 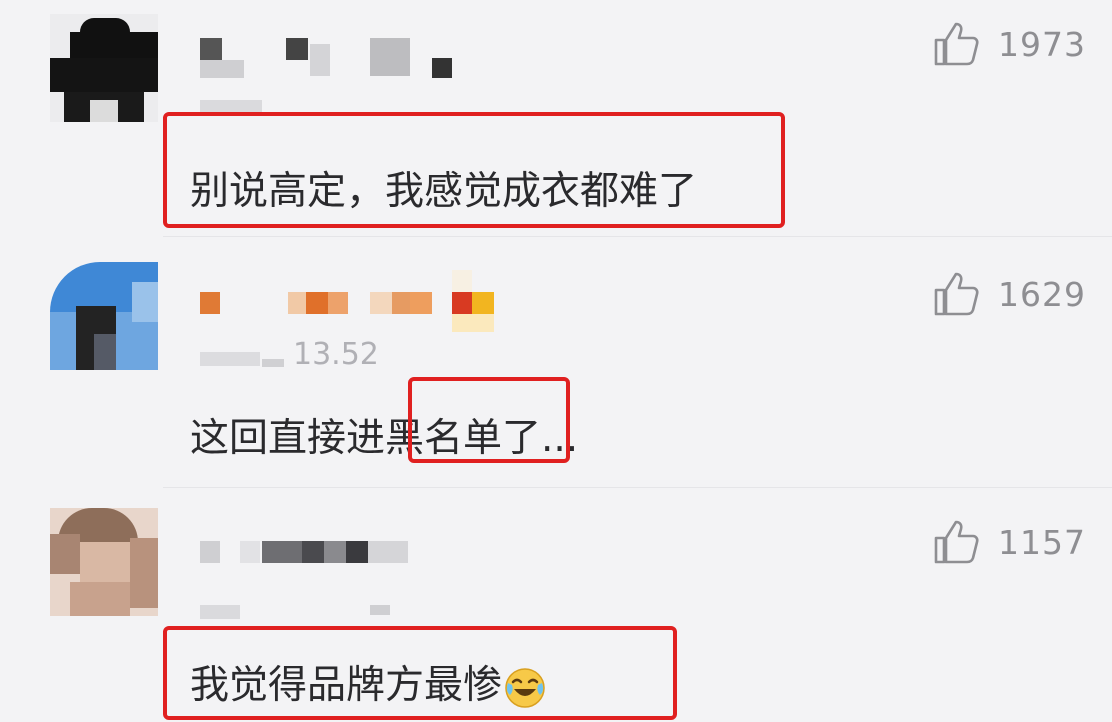 I want to click on like-count: 1629, so click(x=1042, y=294).